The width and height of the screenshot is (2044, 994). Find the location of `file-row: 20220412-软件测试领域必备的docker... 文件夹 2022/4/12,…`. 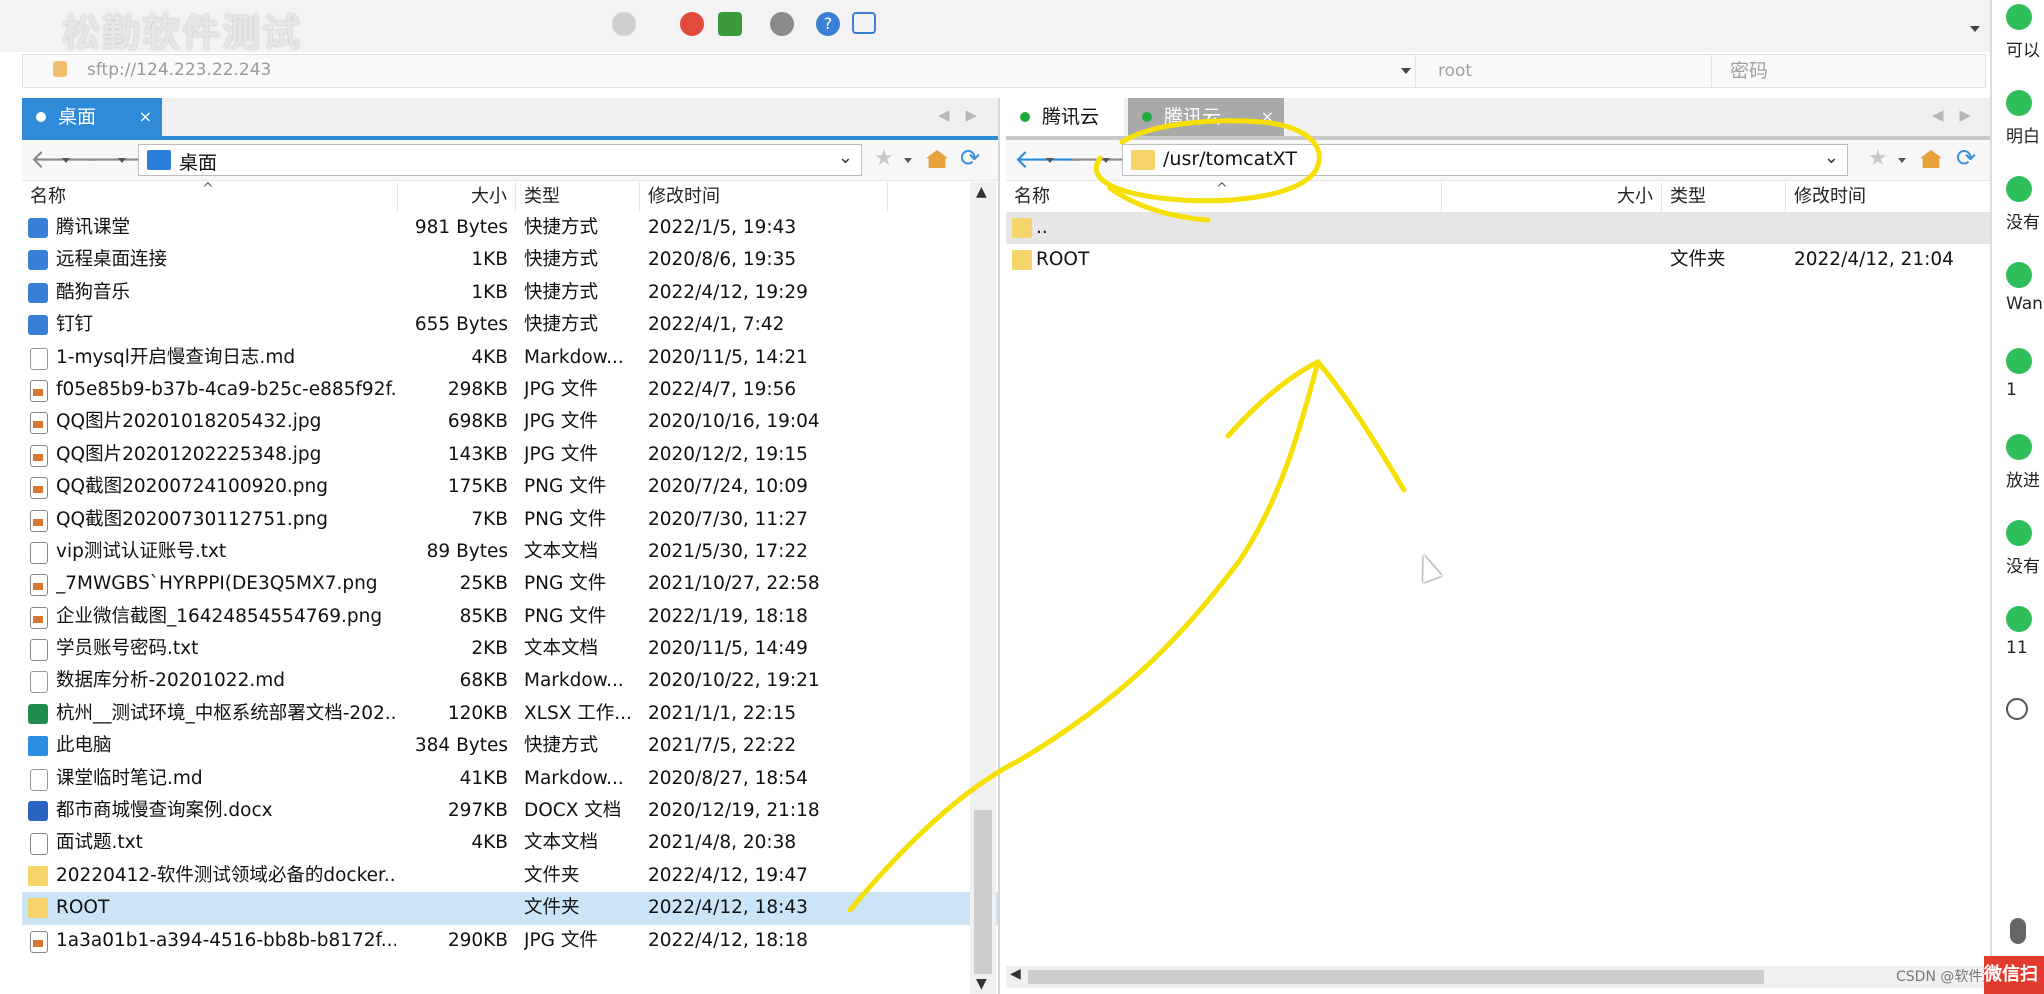

file-row: 20220412-软件测试领域必备的docker... 文件夹 2022/4/12,… is located at coordinates (510, 876).